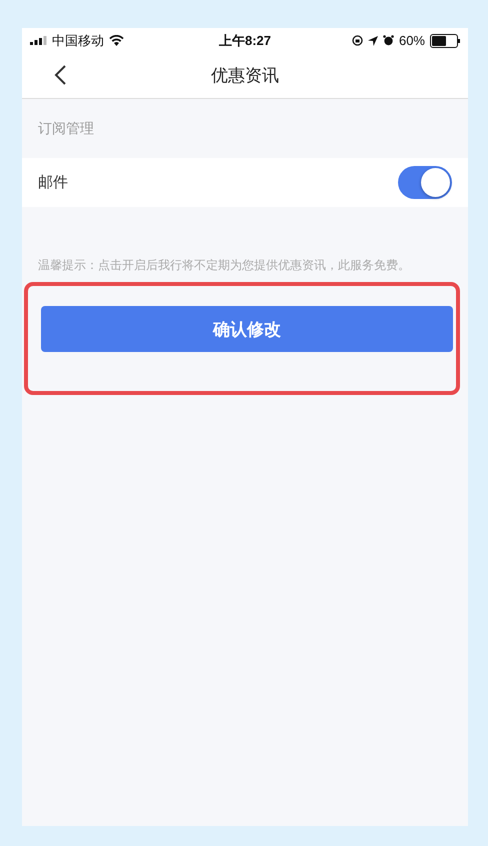 This screenshot has width=488, height=846. I want to click on carrier-name: 中国移动, so click(78, 41).